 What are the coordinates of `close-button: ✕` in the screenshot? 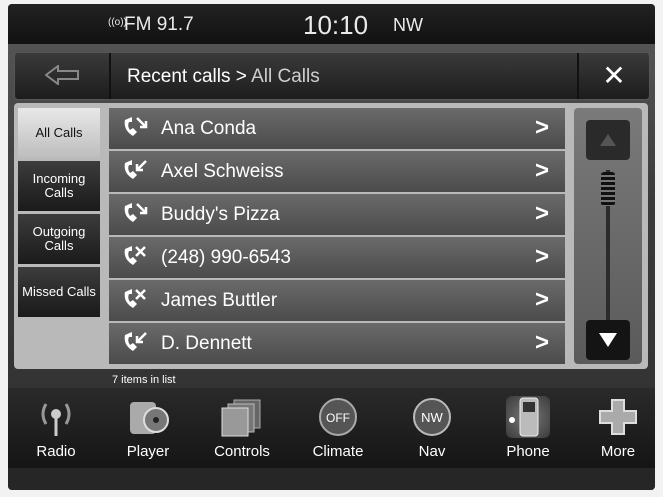 It's located at (613, 76).